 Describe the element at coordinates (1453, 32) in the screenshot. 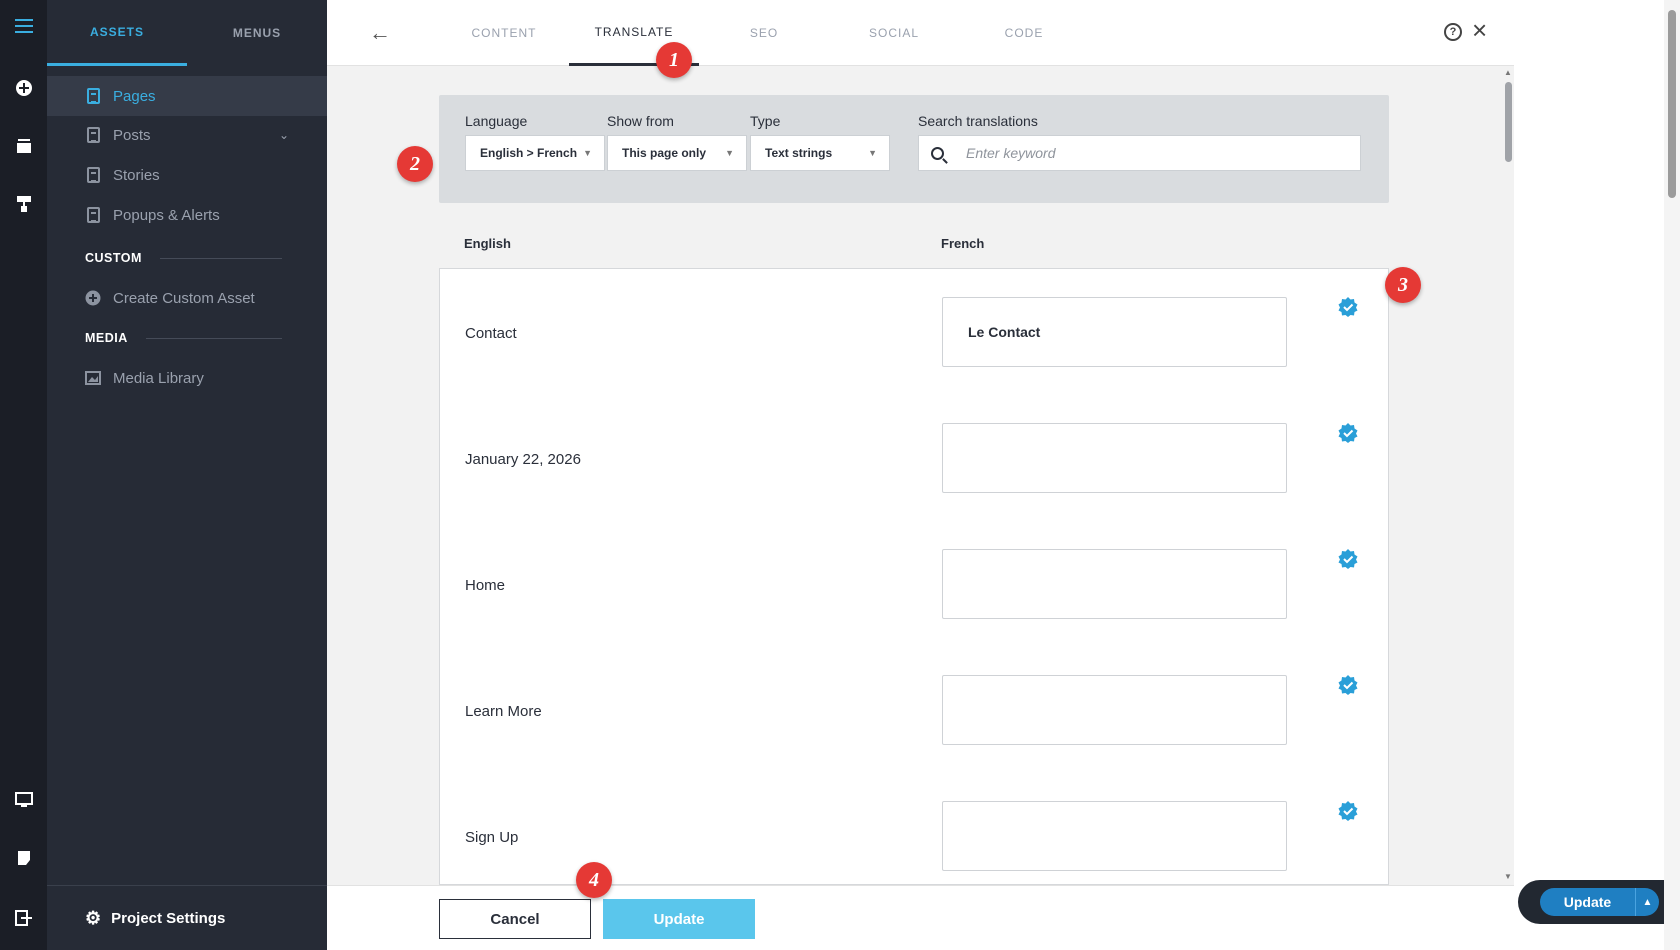

I see `help-icon: ?` at that location.